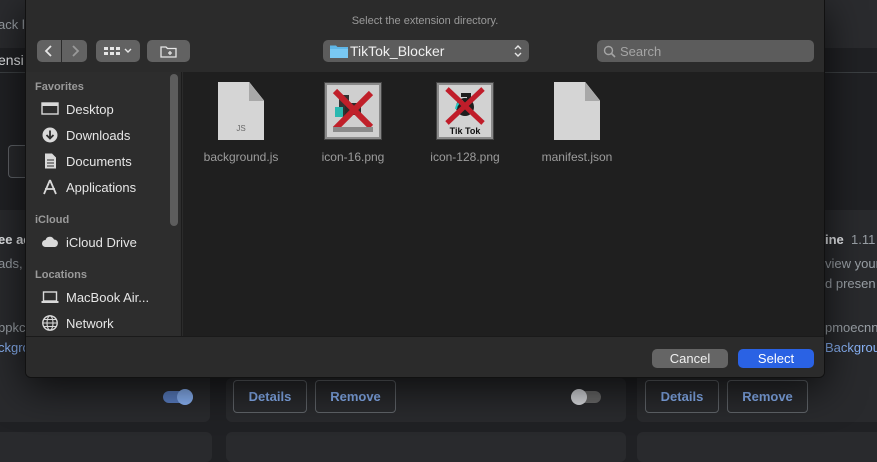  I want to click on new-folder-button, so click(168, 51).